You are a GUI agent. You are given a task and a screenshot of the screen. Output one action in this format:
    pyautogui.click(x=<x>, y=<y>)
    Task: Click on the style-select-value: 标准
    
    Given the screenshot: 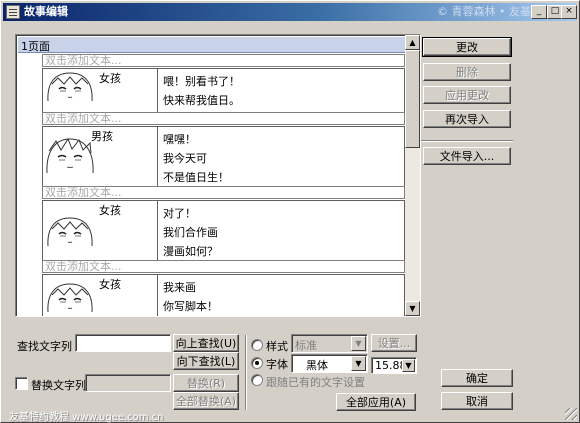 What is the action you would take?
    pyautogui.click(x=306, y=345)
    